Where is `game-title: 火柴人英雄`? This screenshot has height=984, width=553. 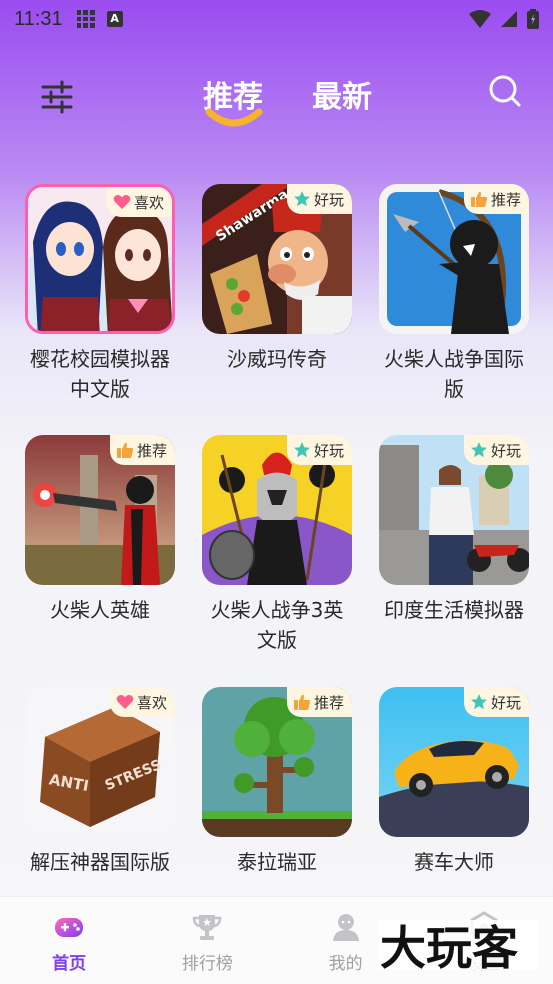
game-title: 火柴人英雄 is located at coordinates (100, 610).